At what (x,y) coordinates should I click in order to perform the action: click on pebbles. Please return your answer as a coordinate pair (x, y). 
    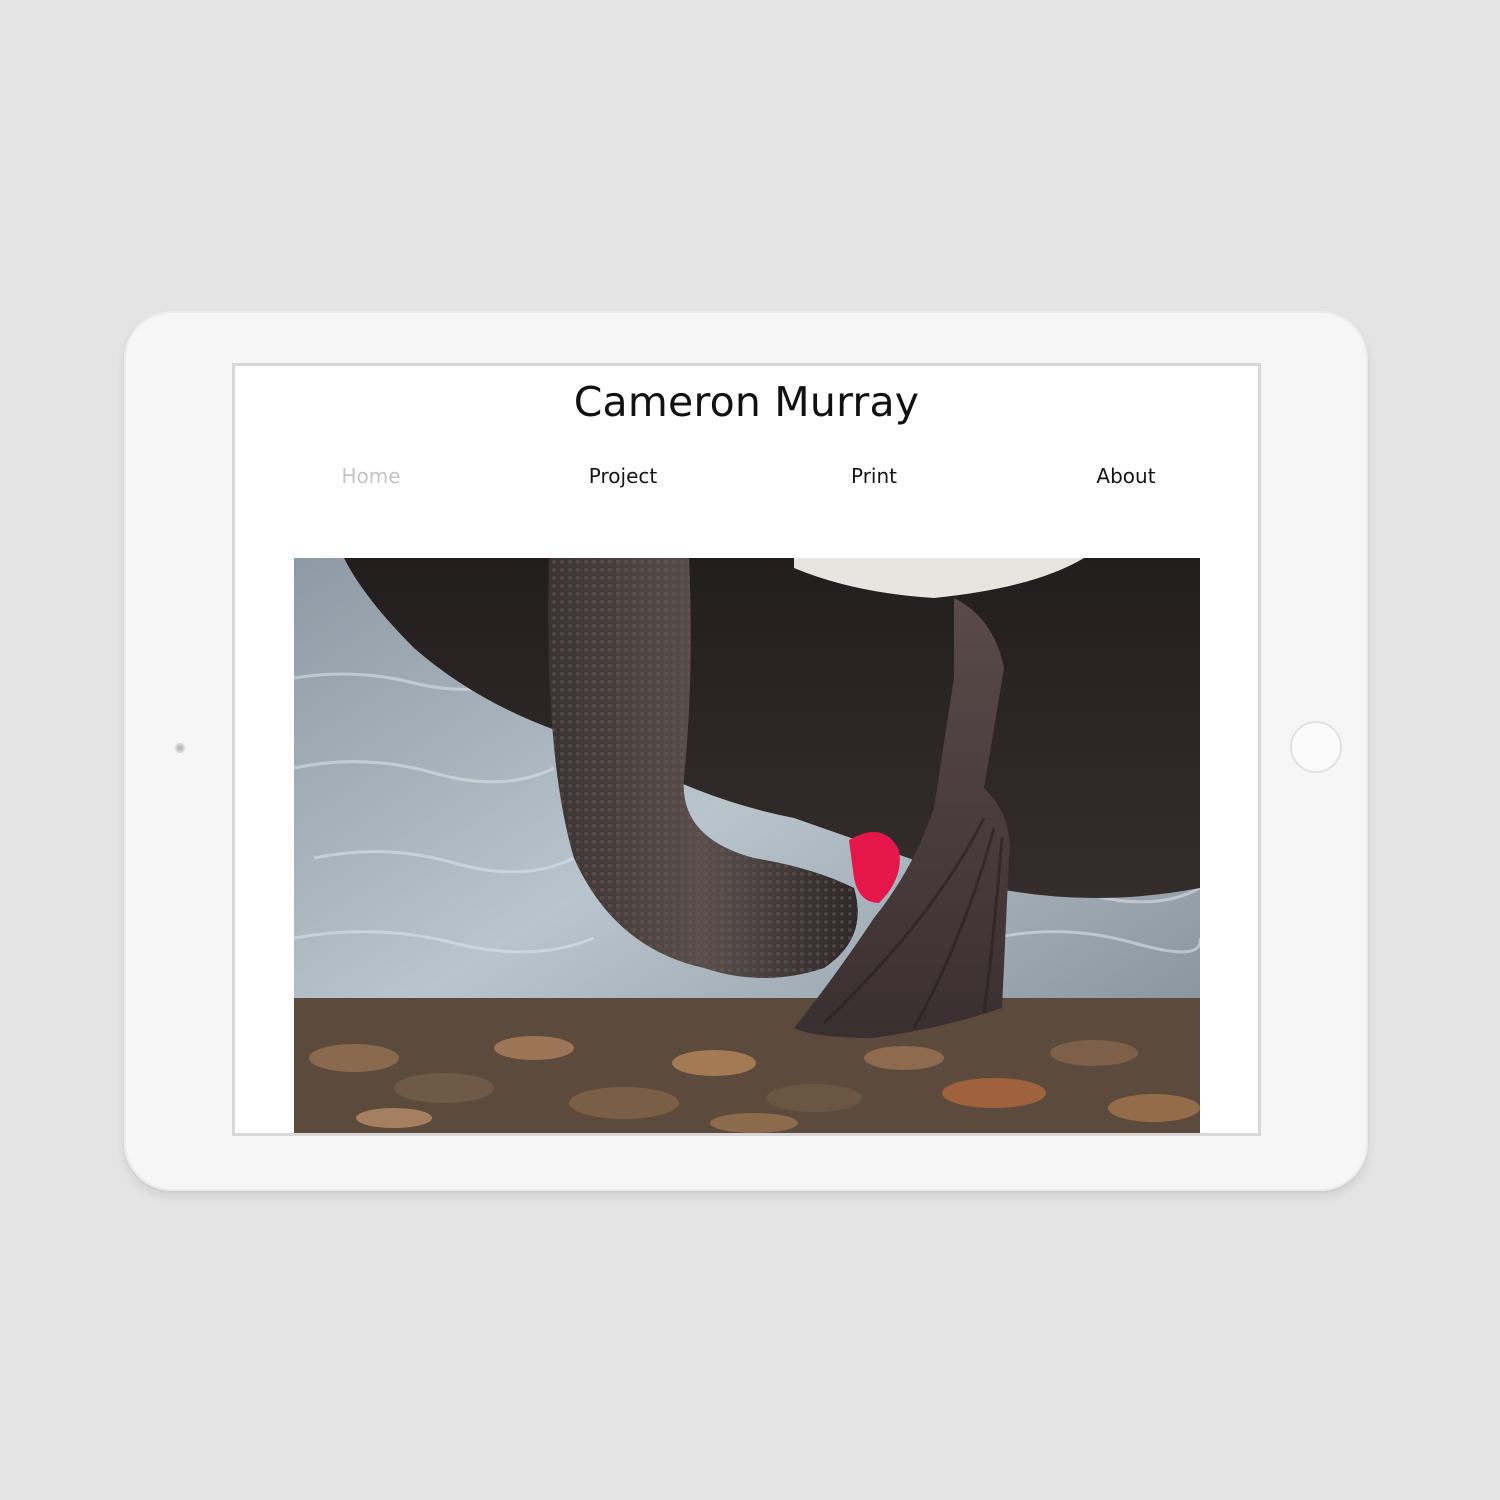
    Looking at the image, I should click on (747, 1065).